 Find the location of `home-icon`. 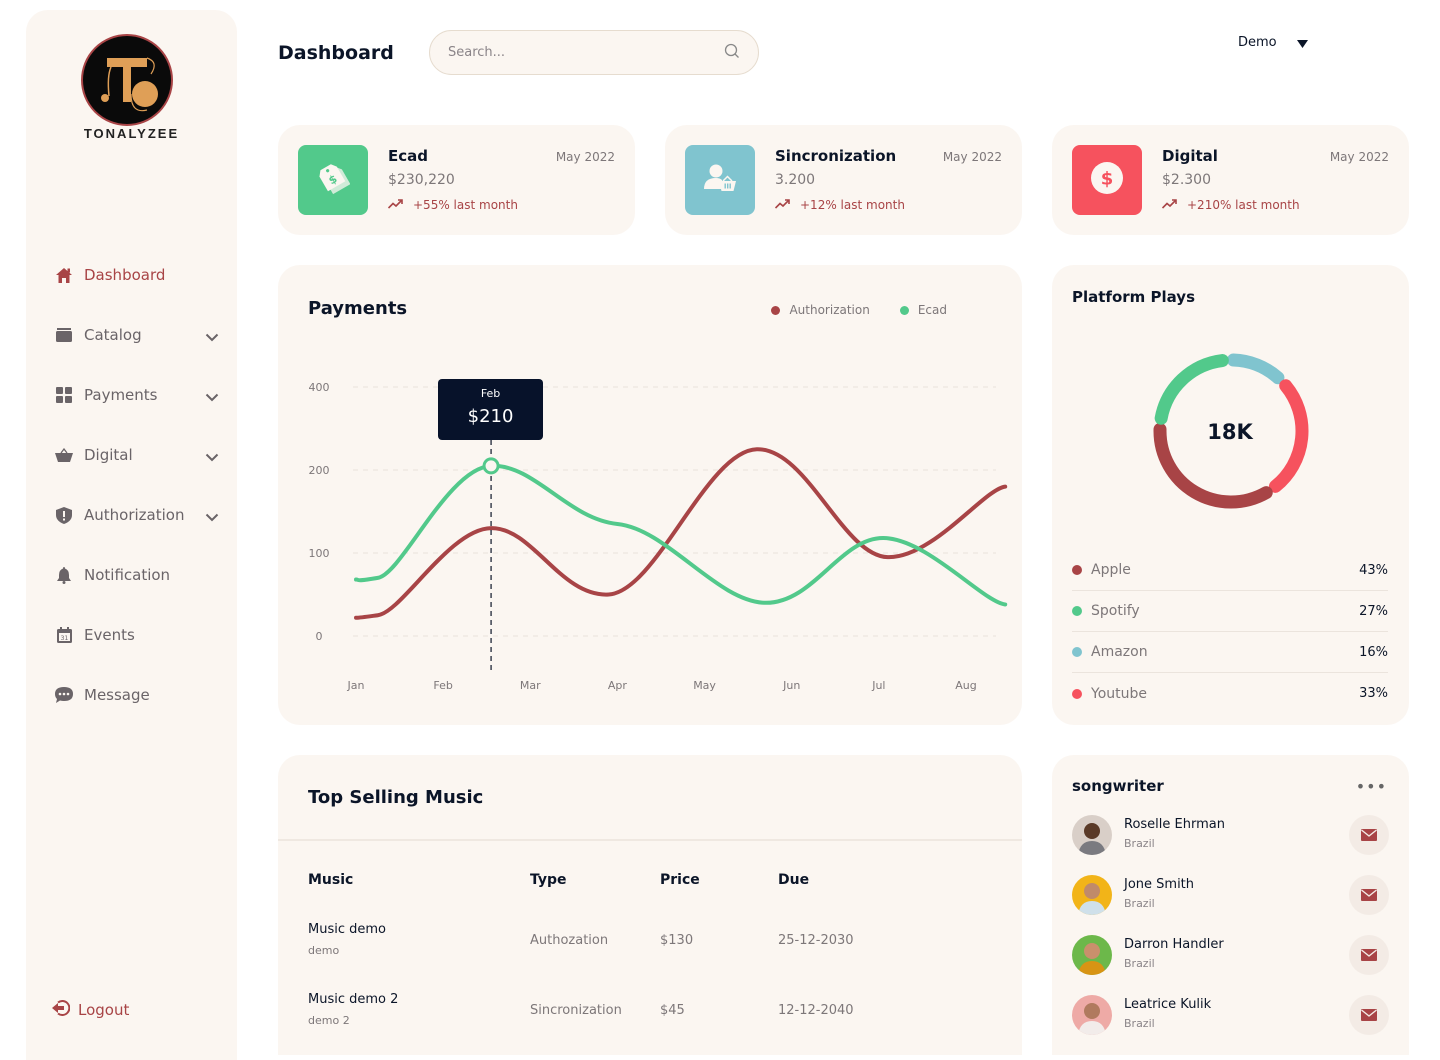

home-icon is located at coordinates (64, 275).